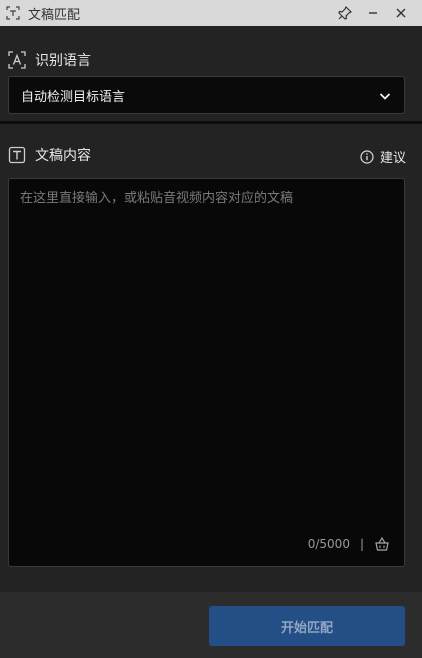 The width and height of the screenshot is (422, 658). I want to click on clear-basket-icon, so click(382, 544).